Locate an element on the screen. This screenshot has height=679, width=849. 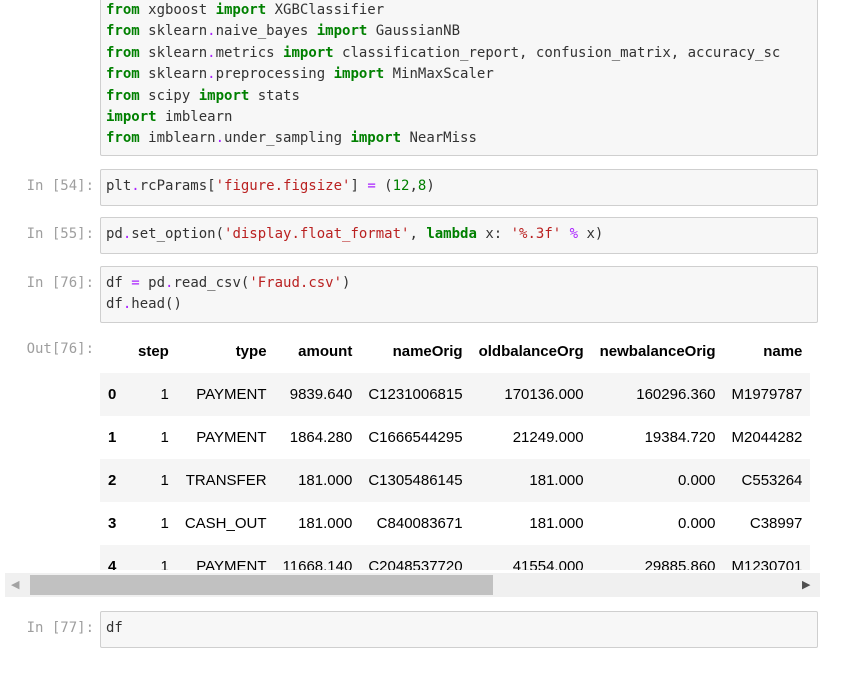
code-token: under_sampling is located at coordinates (287, 138).